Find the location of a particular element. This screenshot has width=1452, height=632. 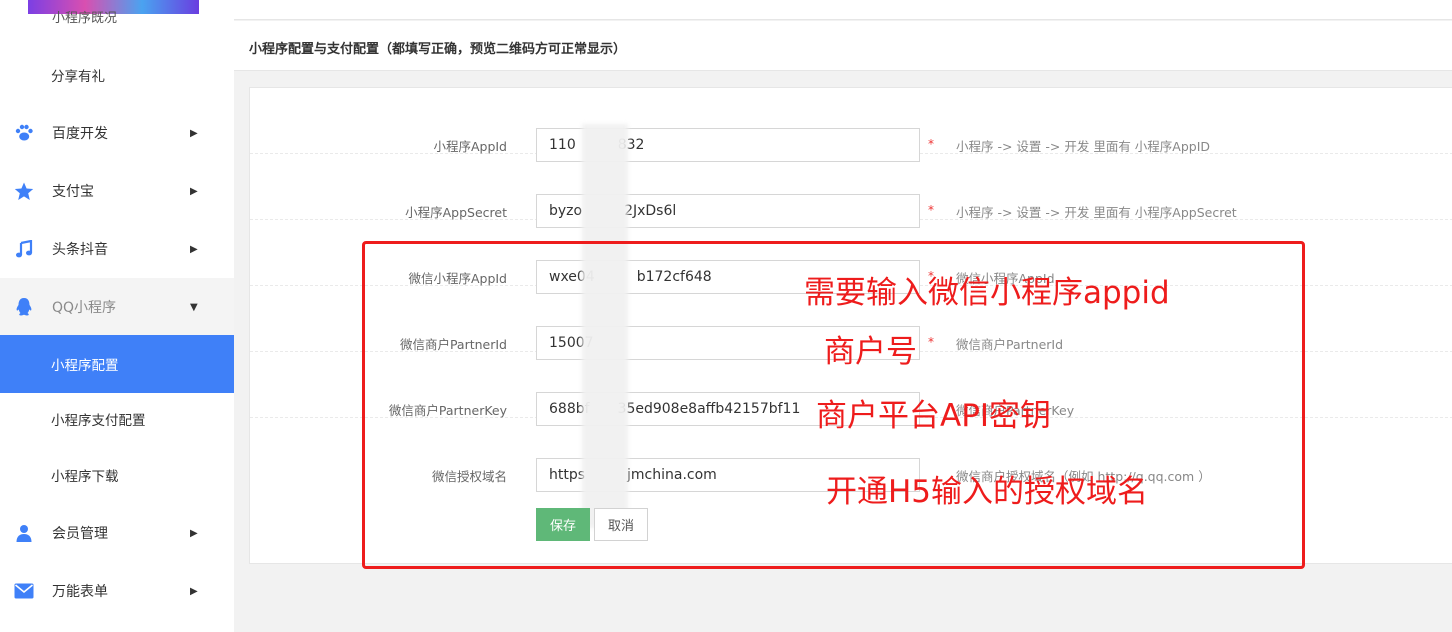

field-label: 微信商户PartnerId is located at coordinates (453, 344).